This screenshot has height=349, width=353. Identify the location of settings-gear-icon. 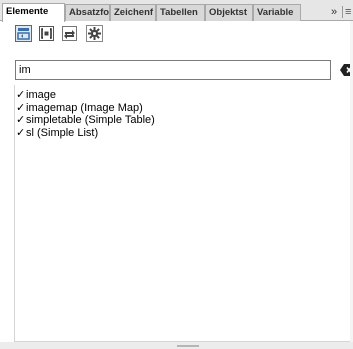
(94, 33).